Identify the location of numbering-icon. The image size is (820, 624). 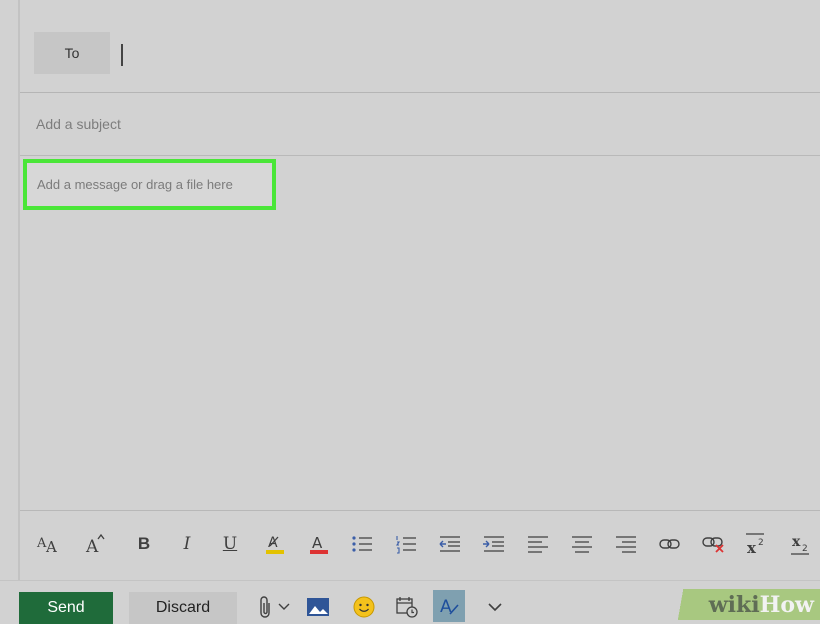
(406, 544).